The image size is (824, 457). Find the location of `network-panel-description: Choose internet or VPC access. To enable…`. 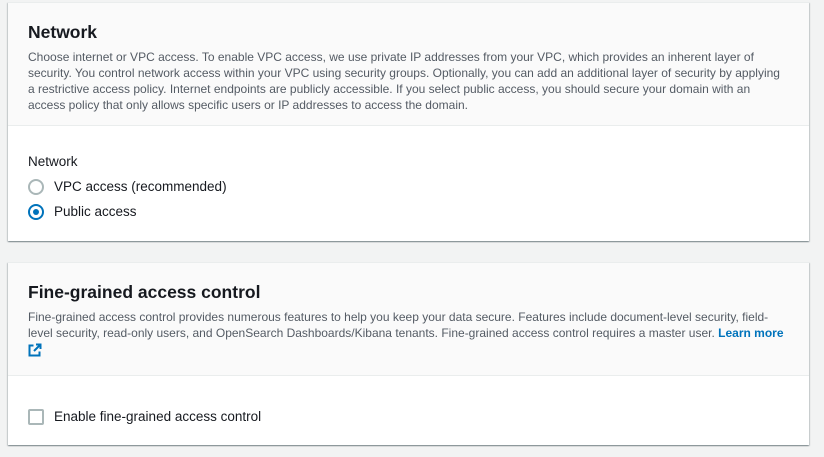

network-panel-description: Choose internet or VPC access. To enable… is located at coordinates (404, 81).